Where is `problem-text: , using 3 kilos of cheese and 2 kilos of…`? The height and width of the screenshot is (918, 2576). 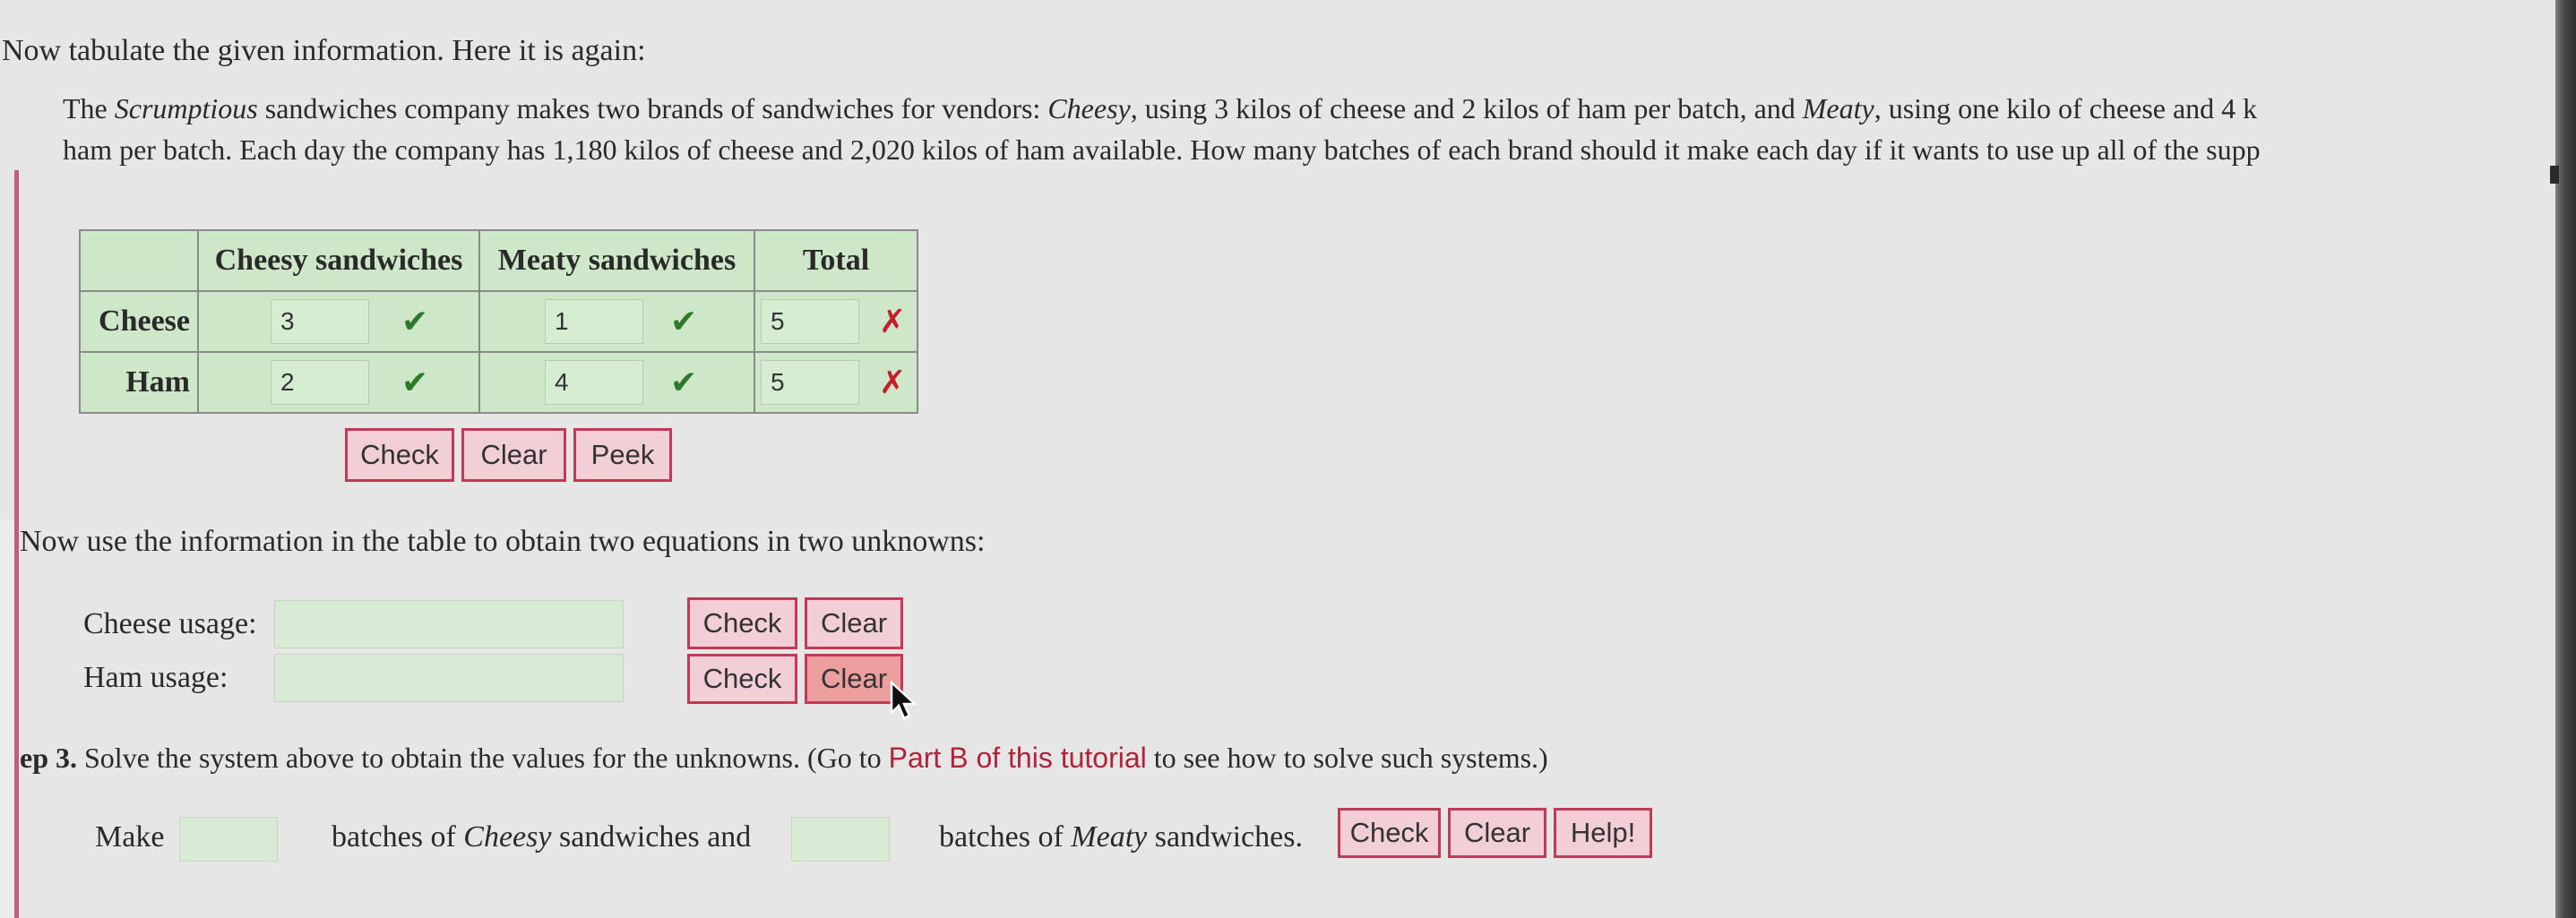 problem-text: , using 3 kilos of cheese and 2 kilos of… is located at coordinates (1466, 108).